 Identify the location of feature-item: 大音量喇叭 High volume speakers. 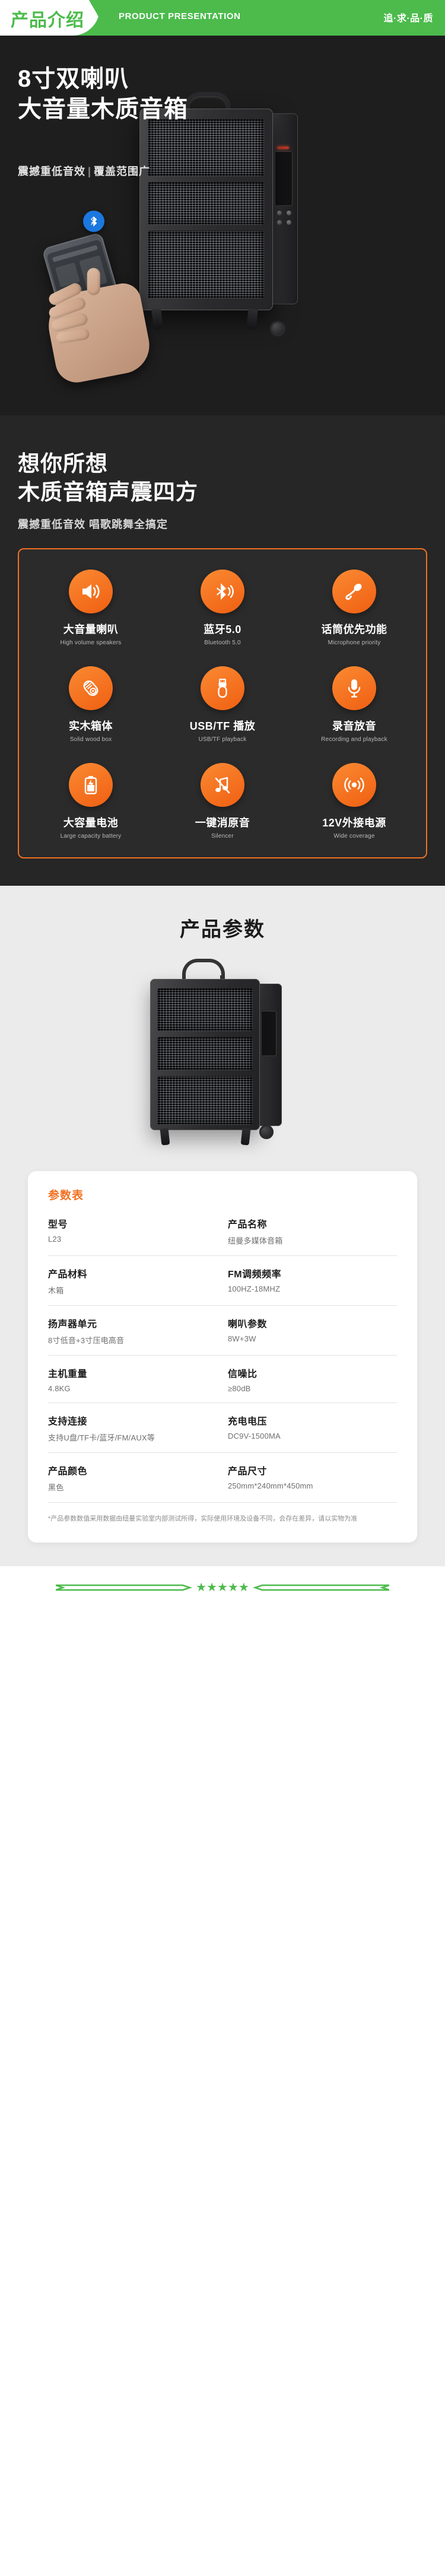
(91, 608).